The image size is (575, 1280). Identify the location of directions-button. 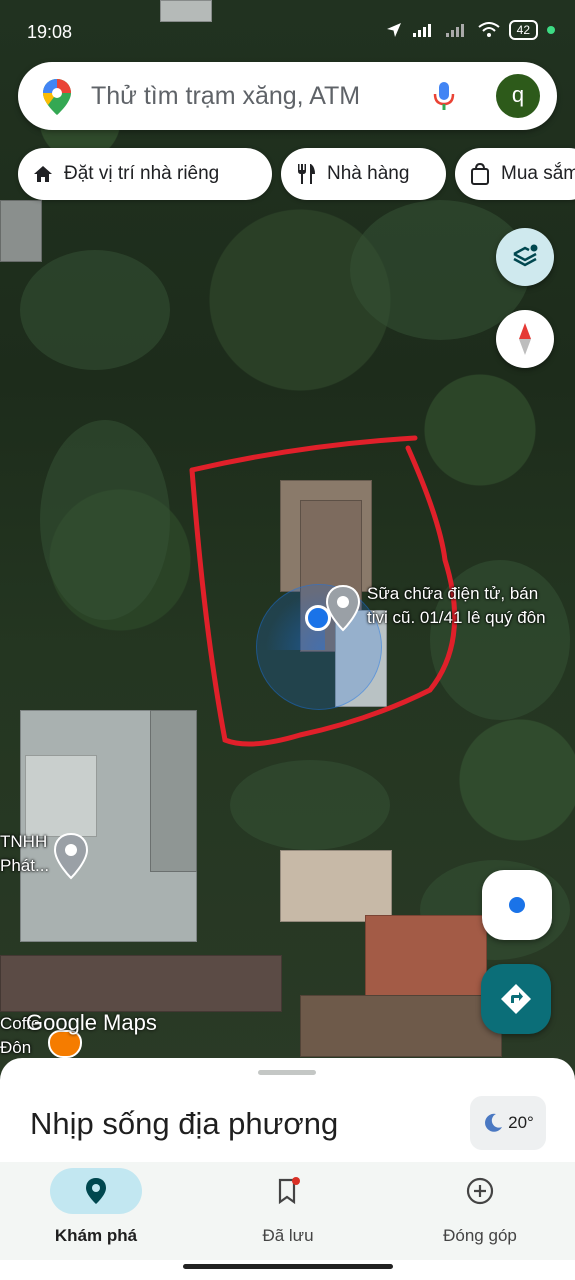
(516, 999).